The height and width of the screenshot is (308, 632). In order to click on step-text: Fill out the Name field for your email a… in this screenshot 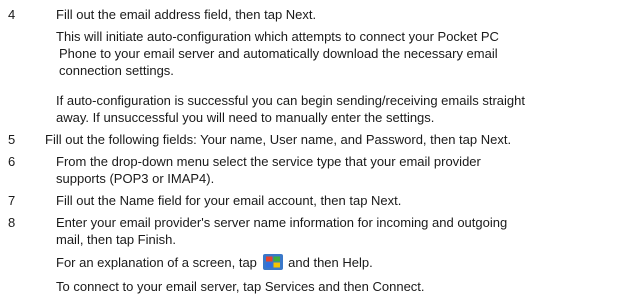, I will do `click(229, 200)`.